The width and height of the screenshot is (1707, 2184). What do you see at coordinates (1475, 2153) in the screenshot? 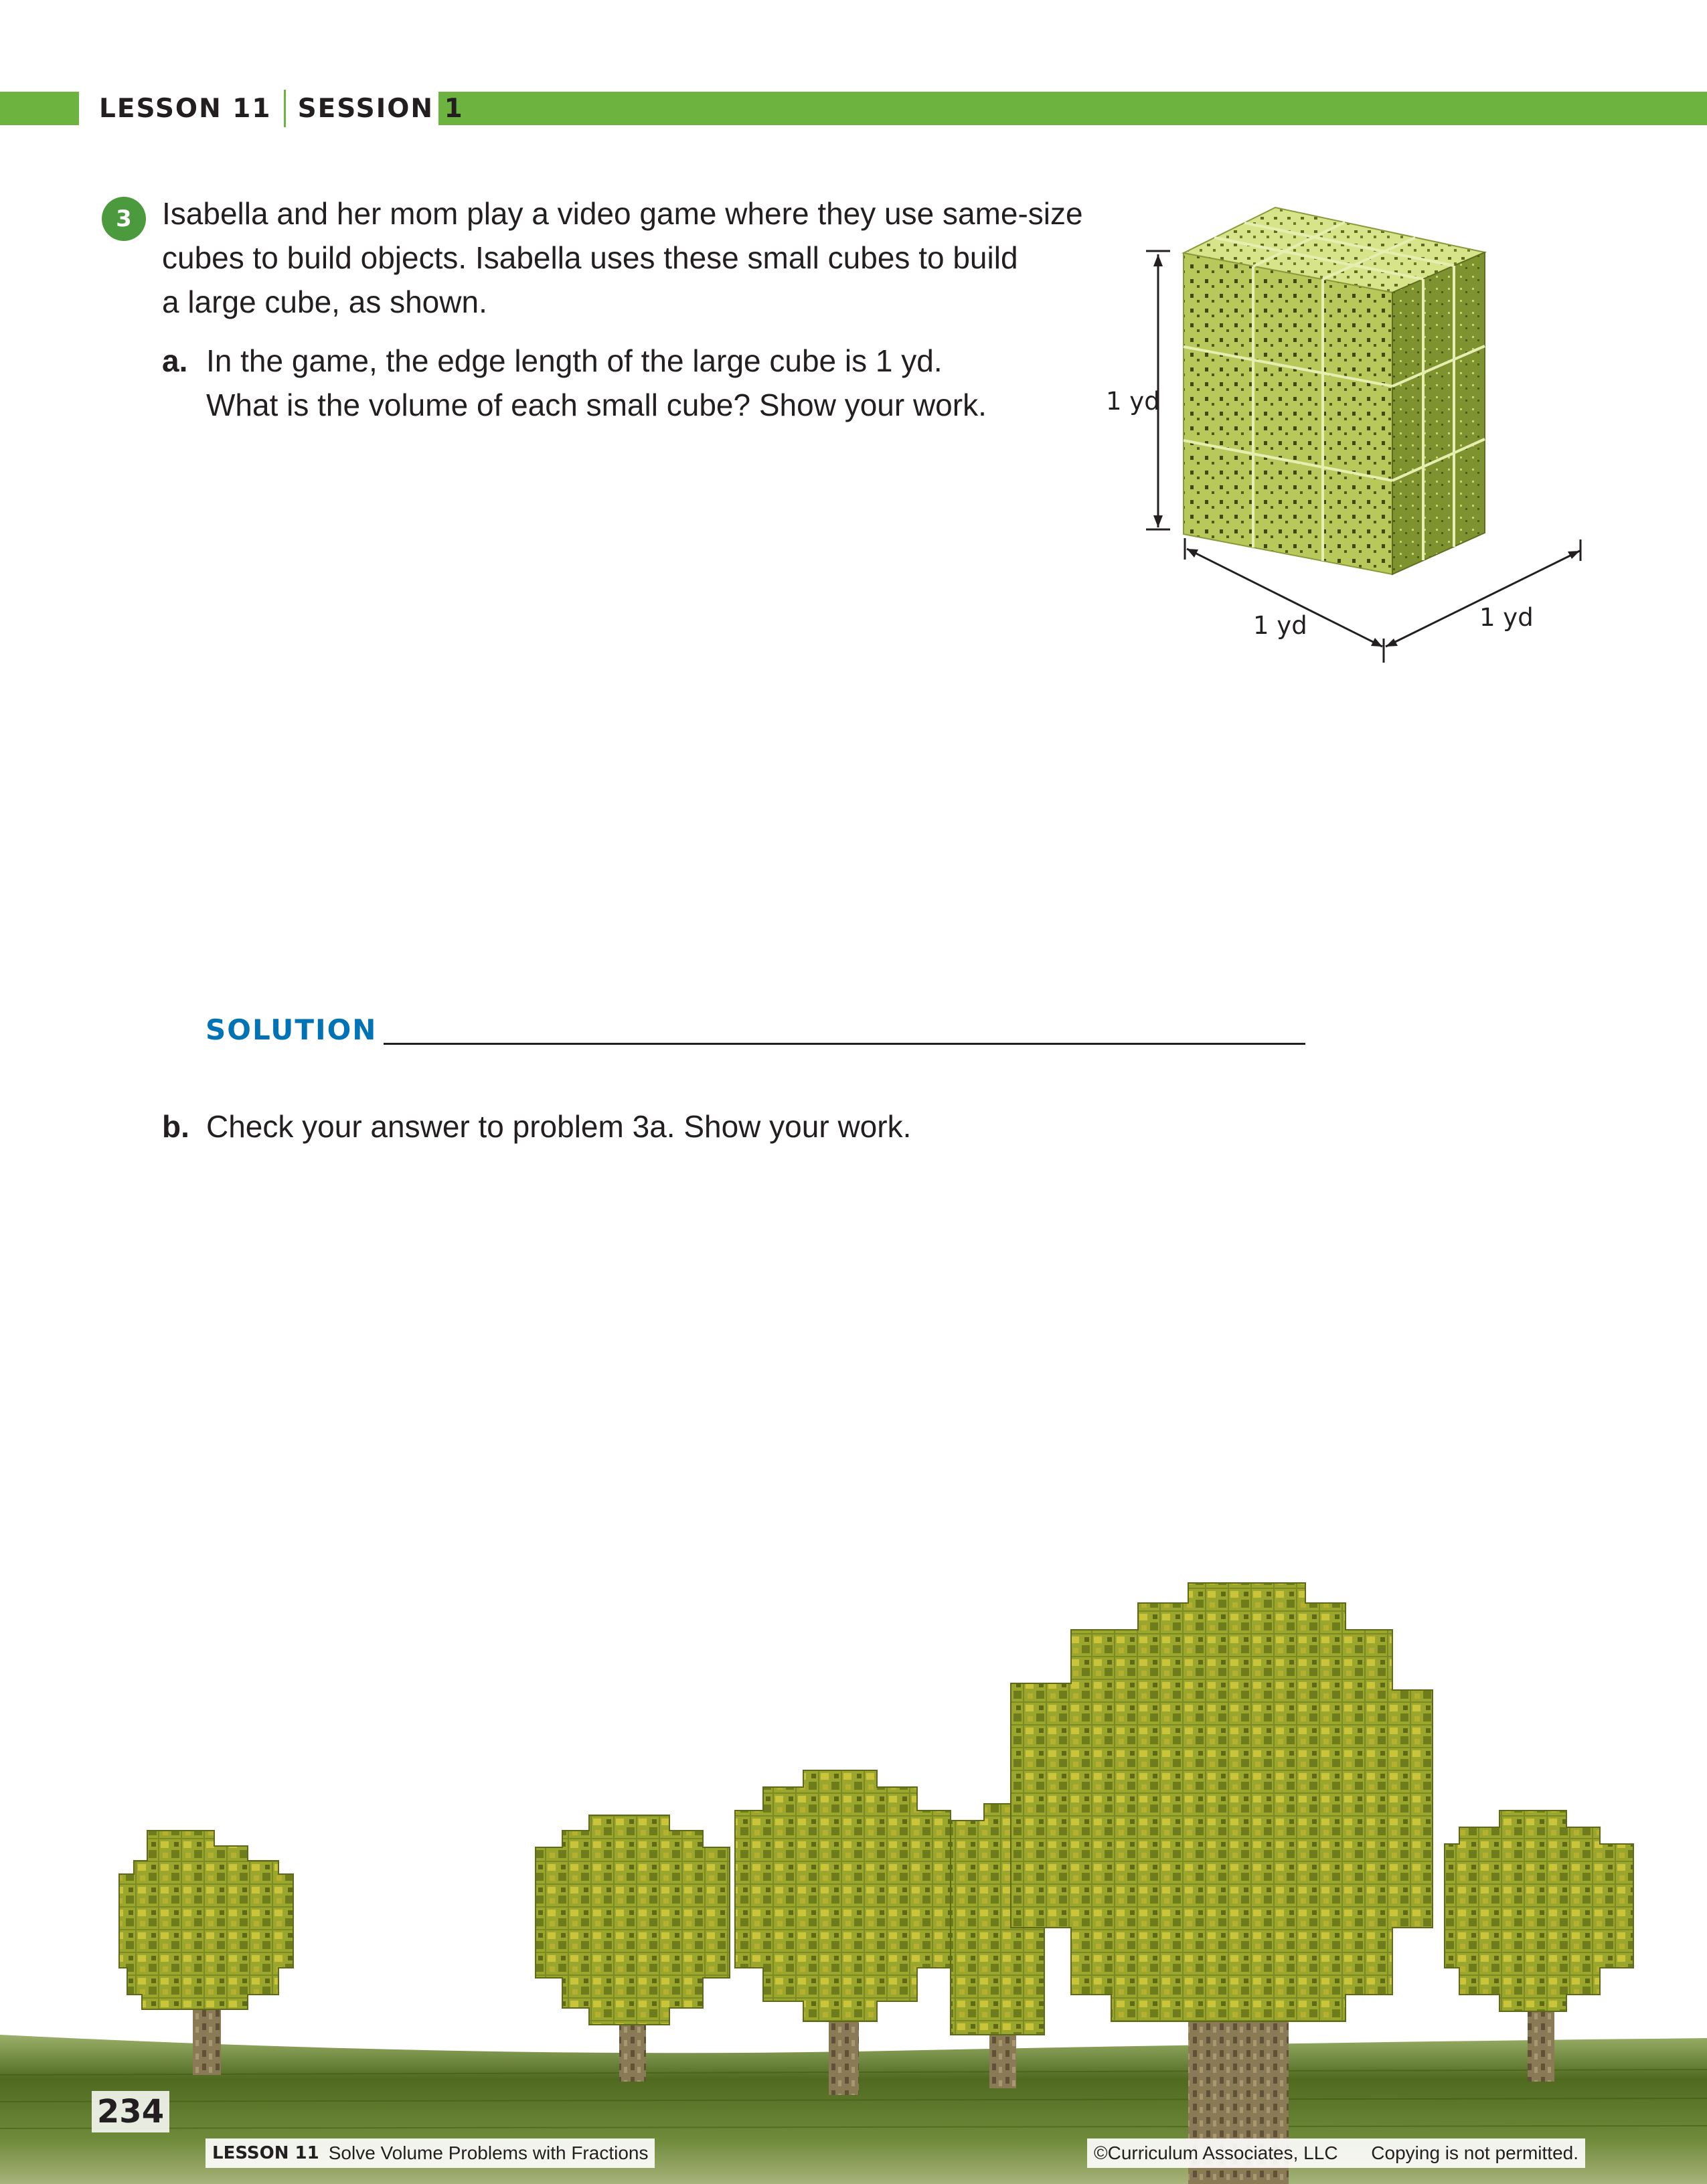
I see `copy-notice-text: Copying is not permitted.` at bounding box center [1475, 2153].